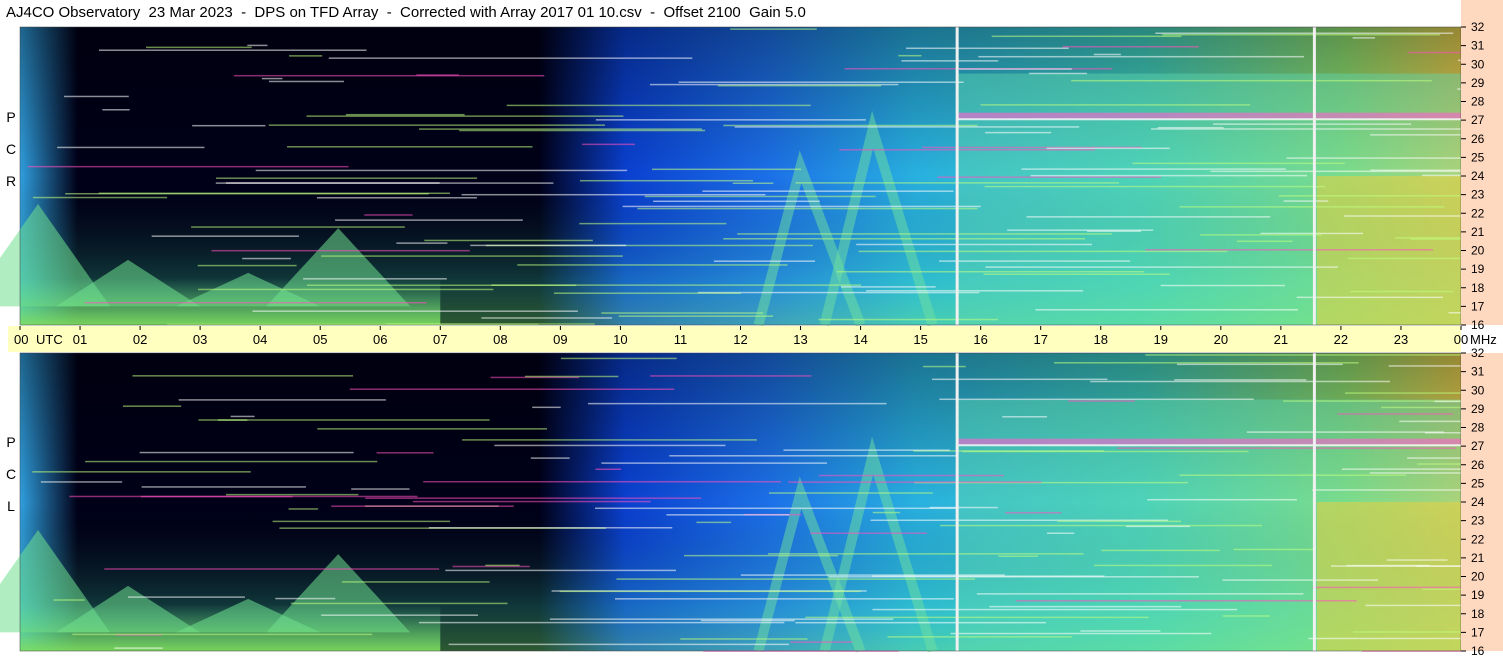 This screenshot has width=1503, height=672. I want to click on lcp-polarization-label: P C L, so click(11, 474).